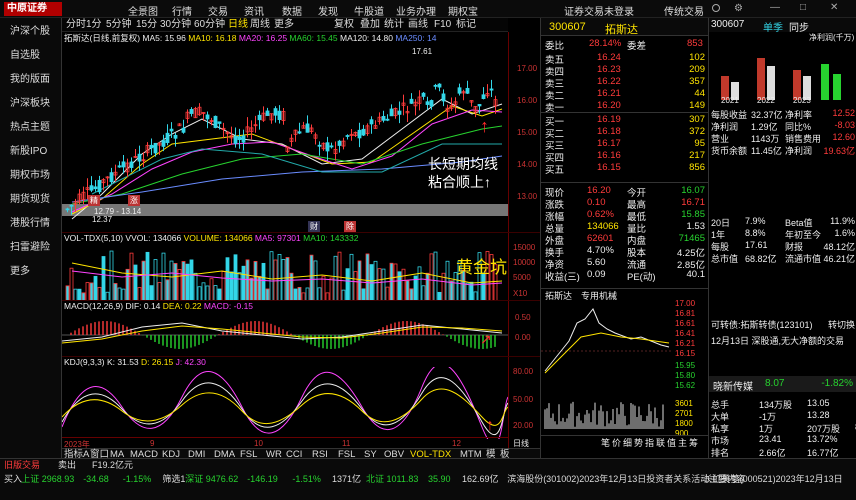  What do you see at coordinates (480, 479) in the screenshot?
I see `ticker-item: 162.69亿` at bounding box center [480, 479].